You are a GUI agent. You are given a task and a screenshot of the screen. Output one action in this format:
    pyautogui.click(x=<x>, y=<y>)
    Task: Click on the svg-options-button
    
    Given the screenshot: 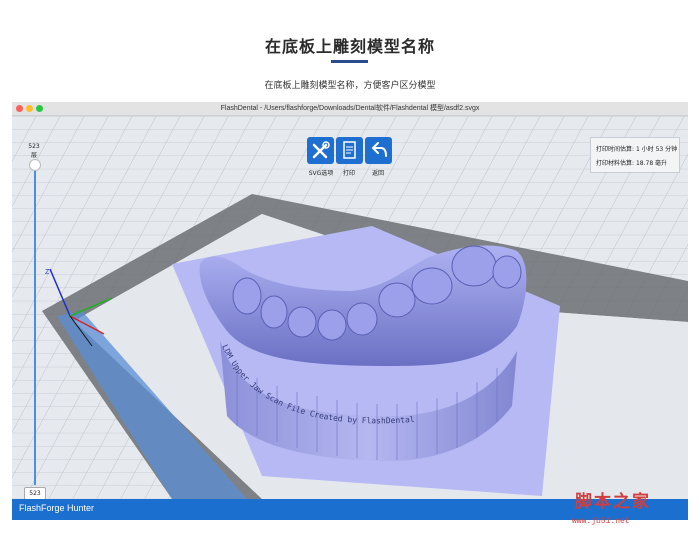 What is the action you would take?
    pyautogui.click(x=320, y=150)
    